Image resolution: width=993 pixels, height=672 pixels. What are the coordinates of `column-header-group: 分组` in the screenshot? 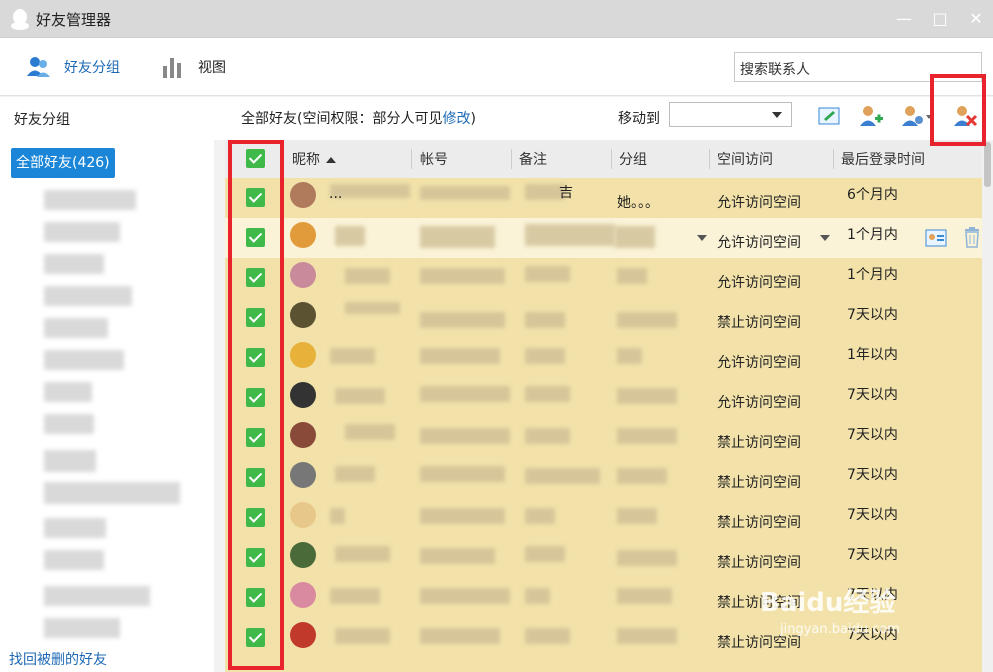 It's located at (633, 159).